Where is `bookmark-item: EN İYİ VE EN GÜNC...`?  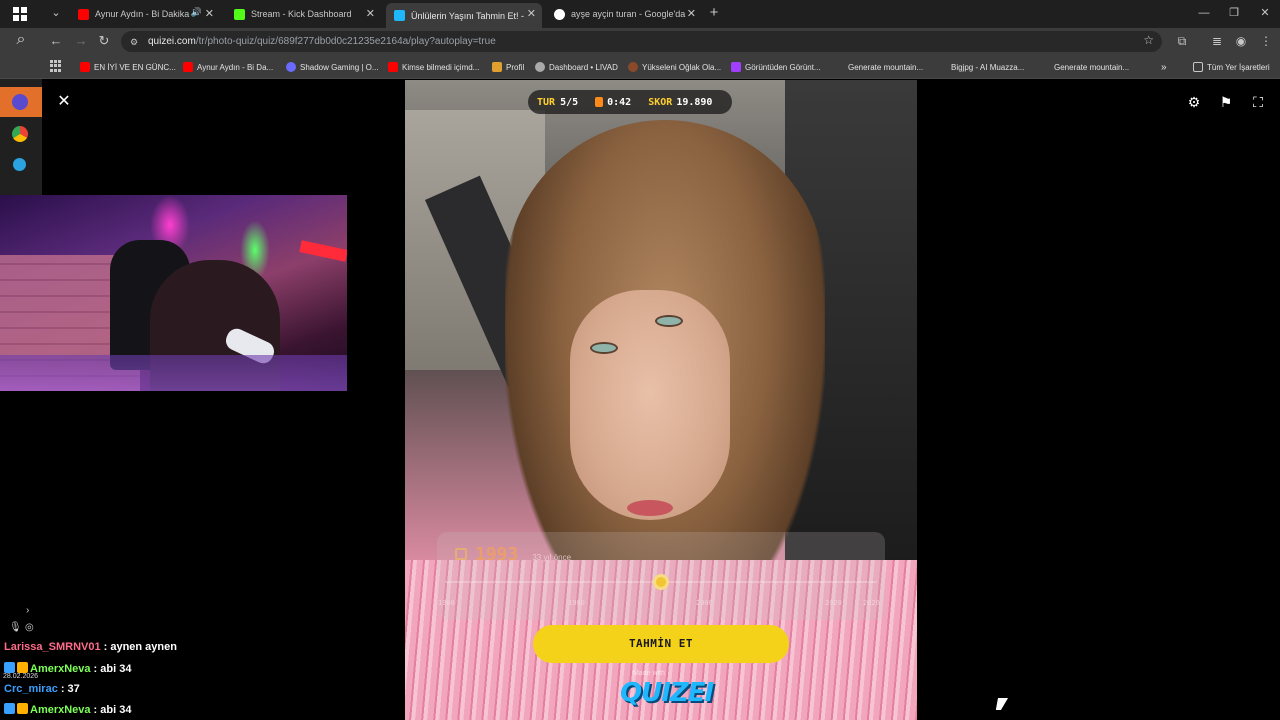
bookmark-item: EN İYİ VE EN GÜNC... is located at coordinates (128, 67).